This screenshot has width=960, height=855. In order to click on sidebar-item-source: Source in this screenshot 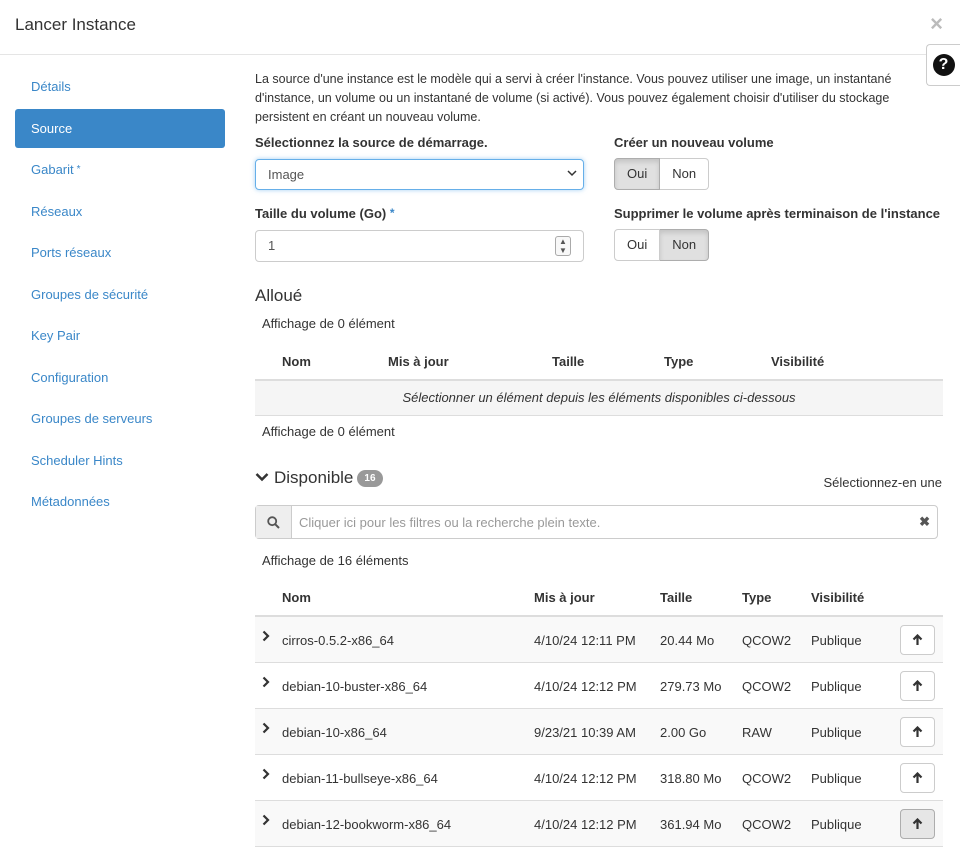, I will do `click(120, 128)`.